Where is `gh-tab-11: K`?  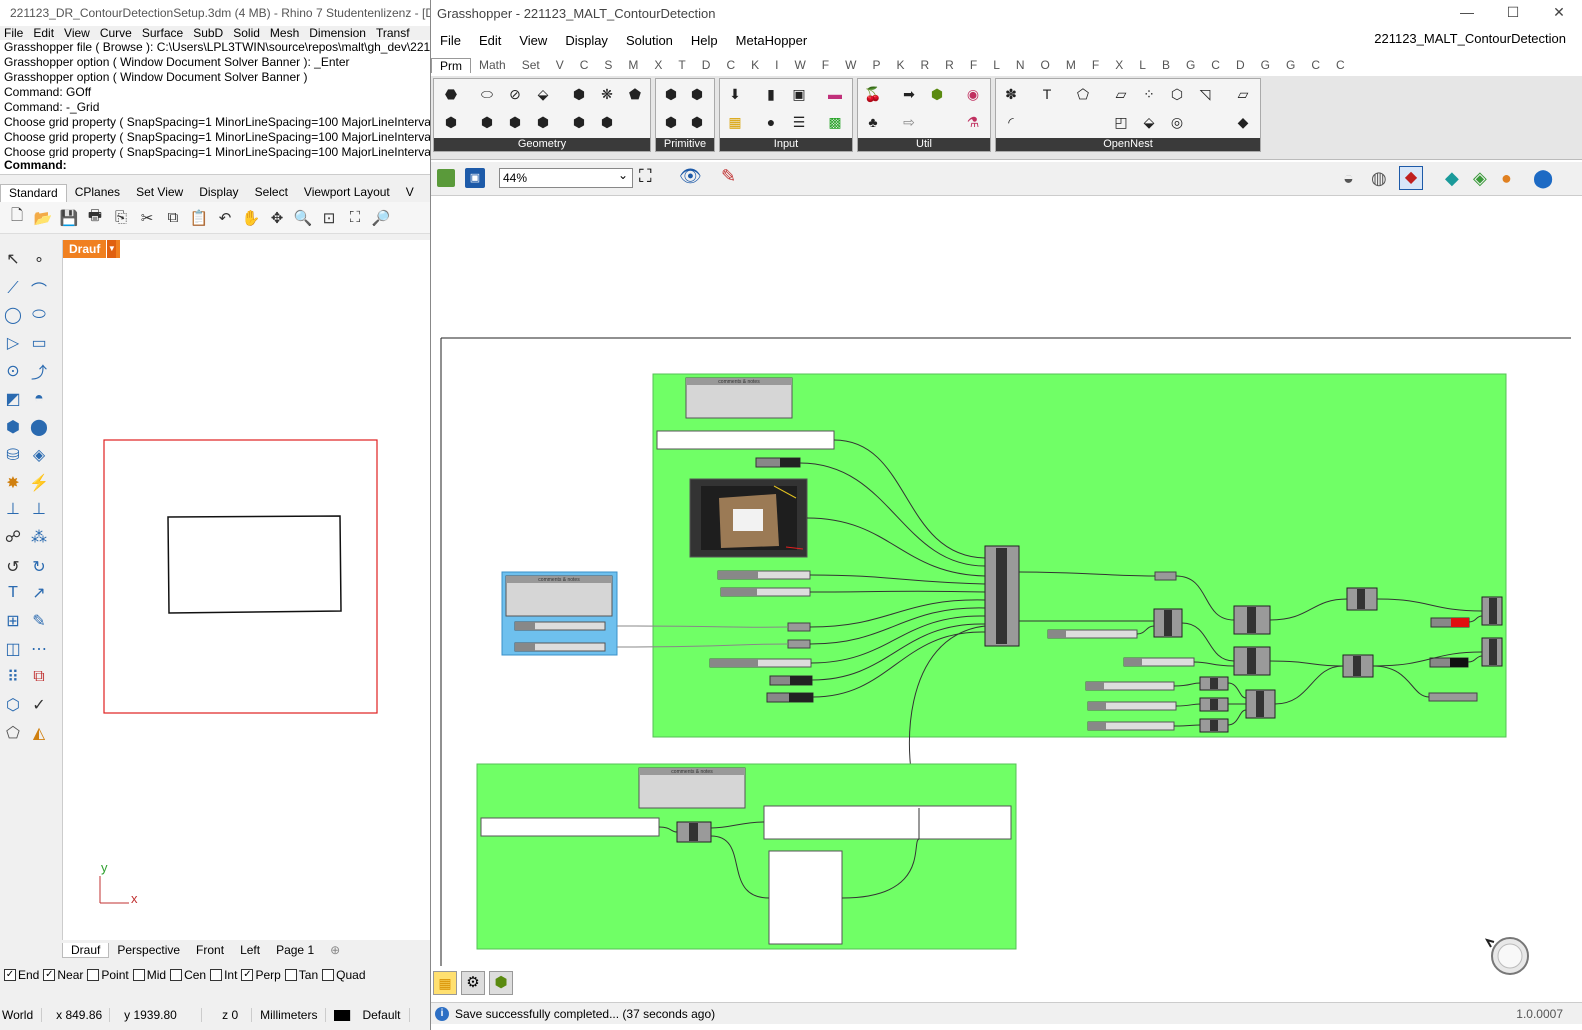
gh-tab-11: K is located at coordinates (755, 65).